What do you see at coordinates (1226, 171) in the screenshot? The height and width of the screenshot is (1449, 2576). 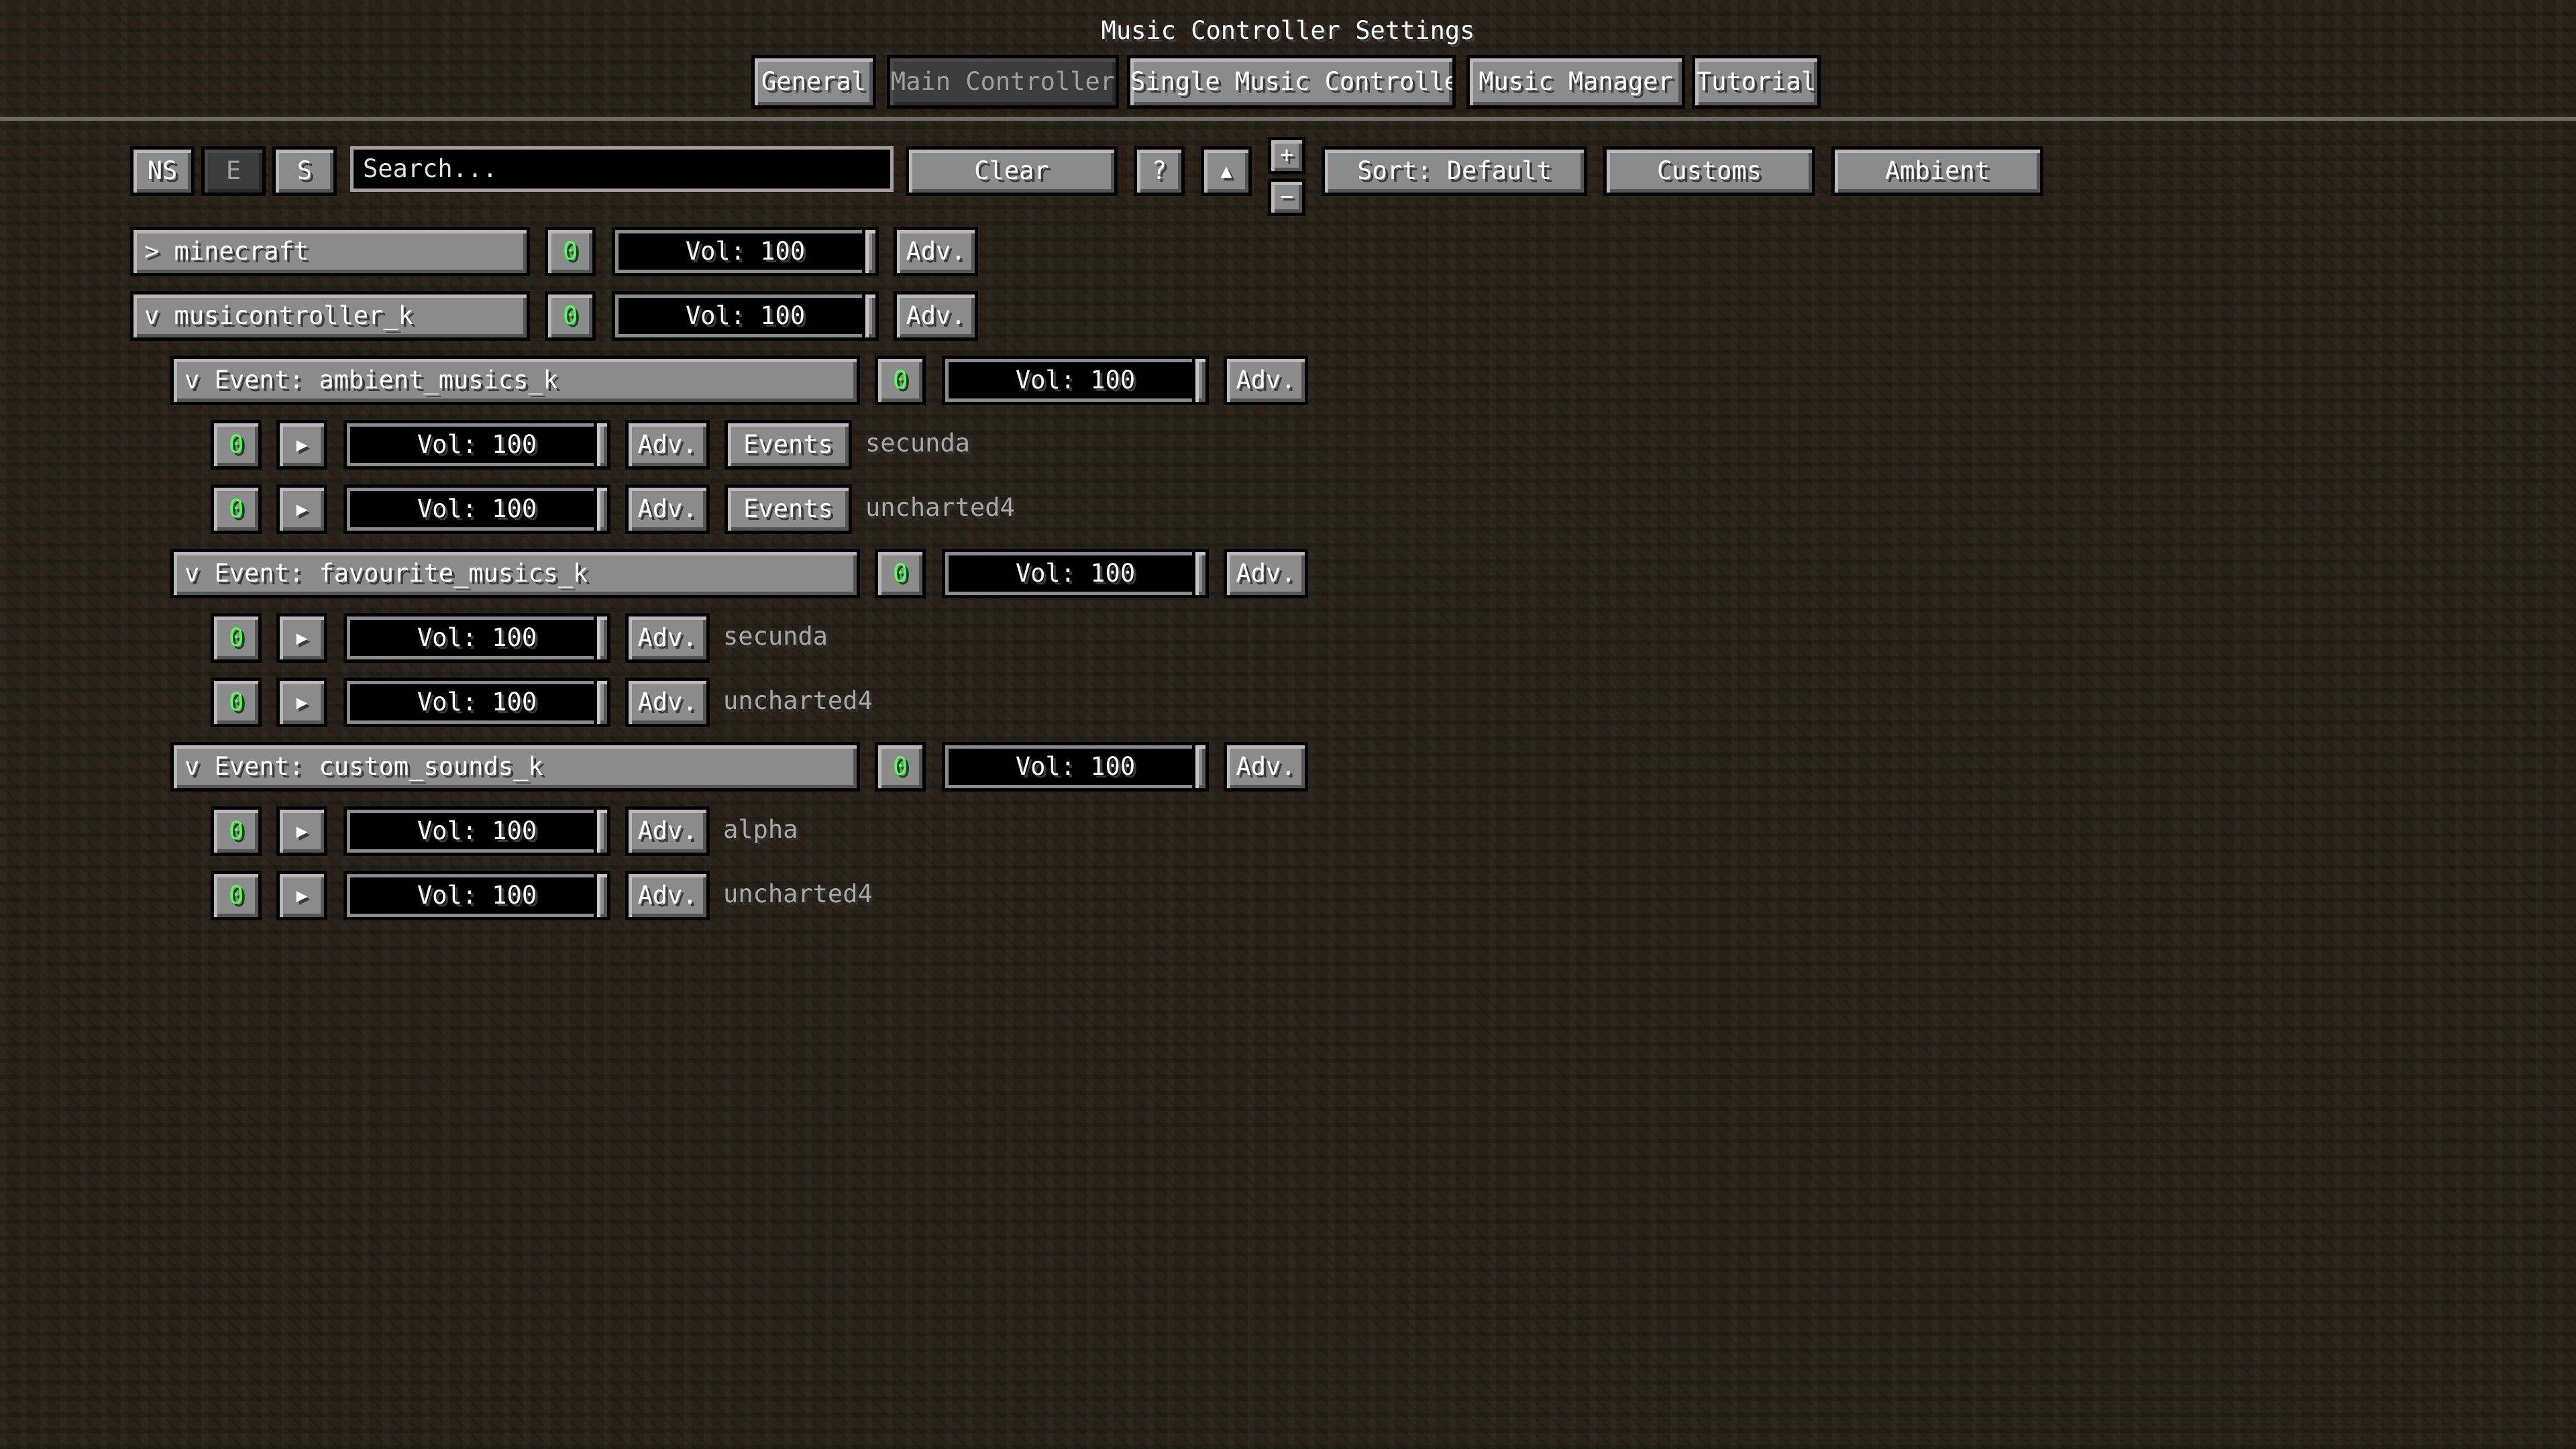 I see `up-arrow-icon: ▲` at bounding box center [1226, 171].